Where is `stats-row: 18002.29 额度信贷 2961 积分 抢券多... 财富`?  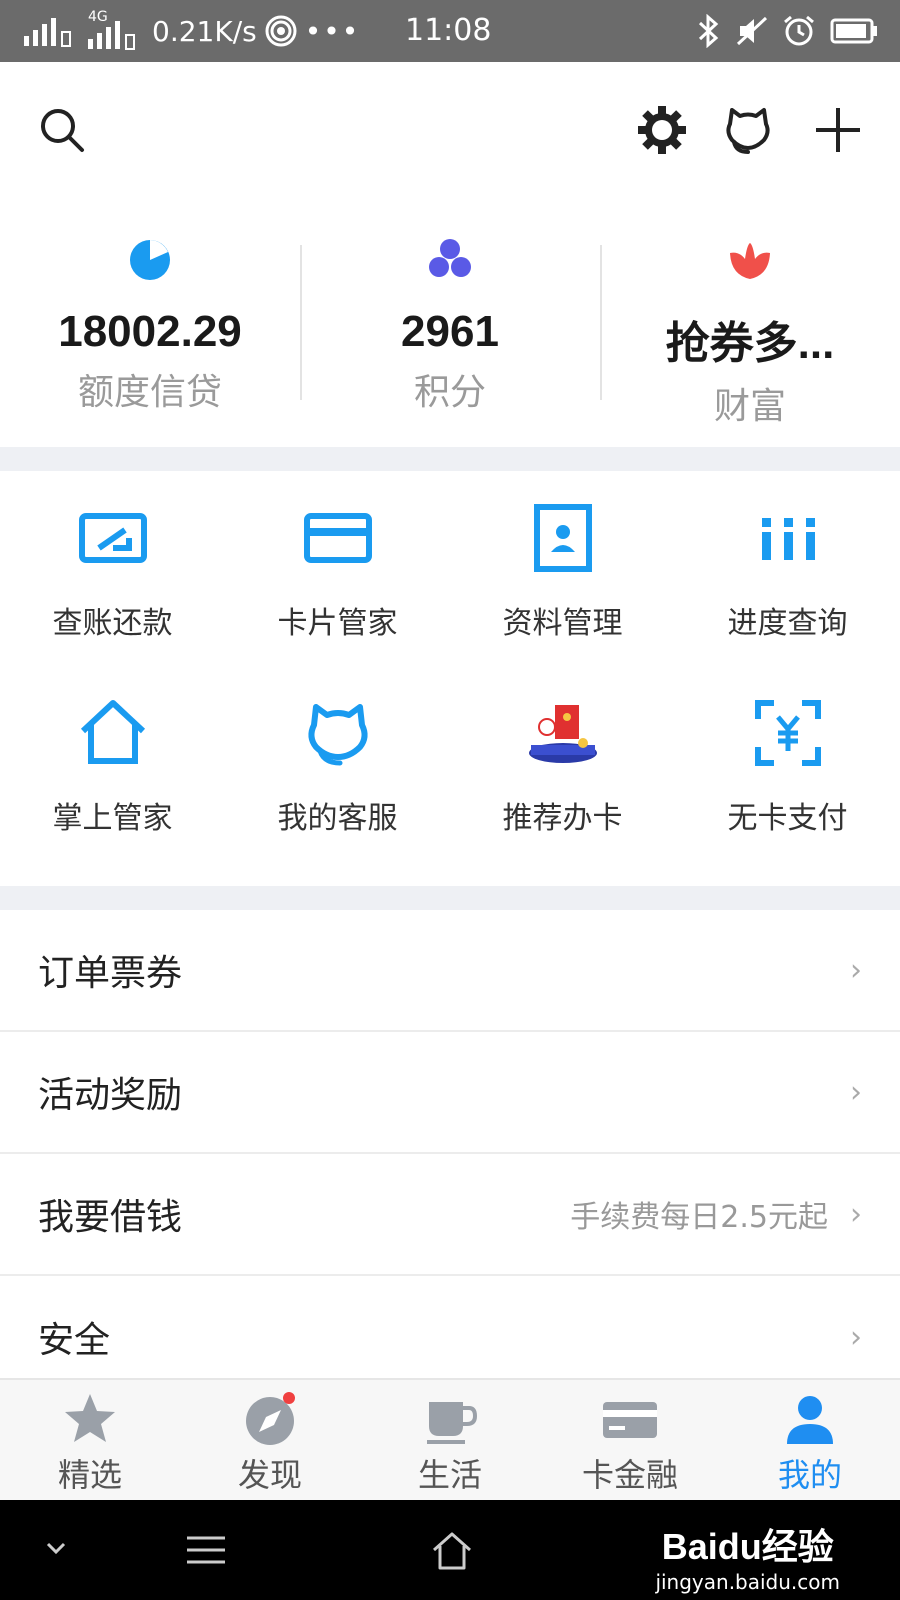 stats-row: 18002.29 额度信贷 2961 积分 抢券多... 财富 is located at coordinates (450, 325).